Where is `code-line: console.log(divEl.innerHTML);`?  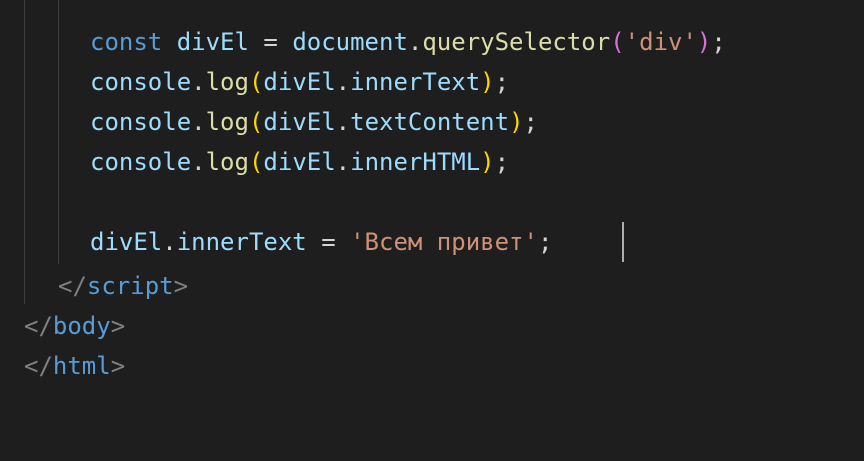 code-line: console.log(divEl.innerHTML); is located at coordinates (299, 162).